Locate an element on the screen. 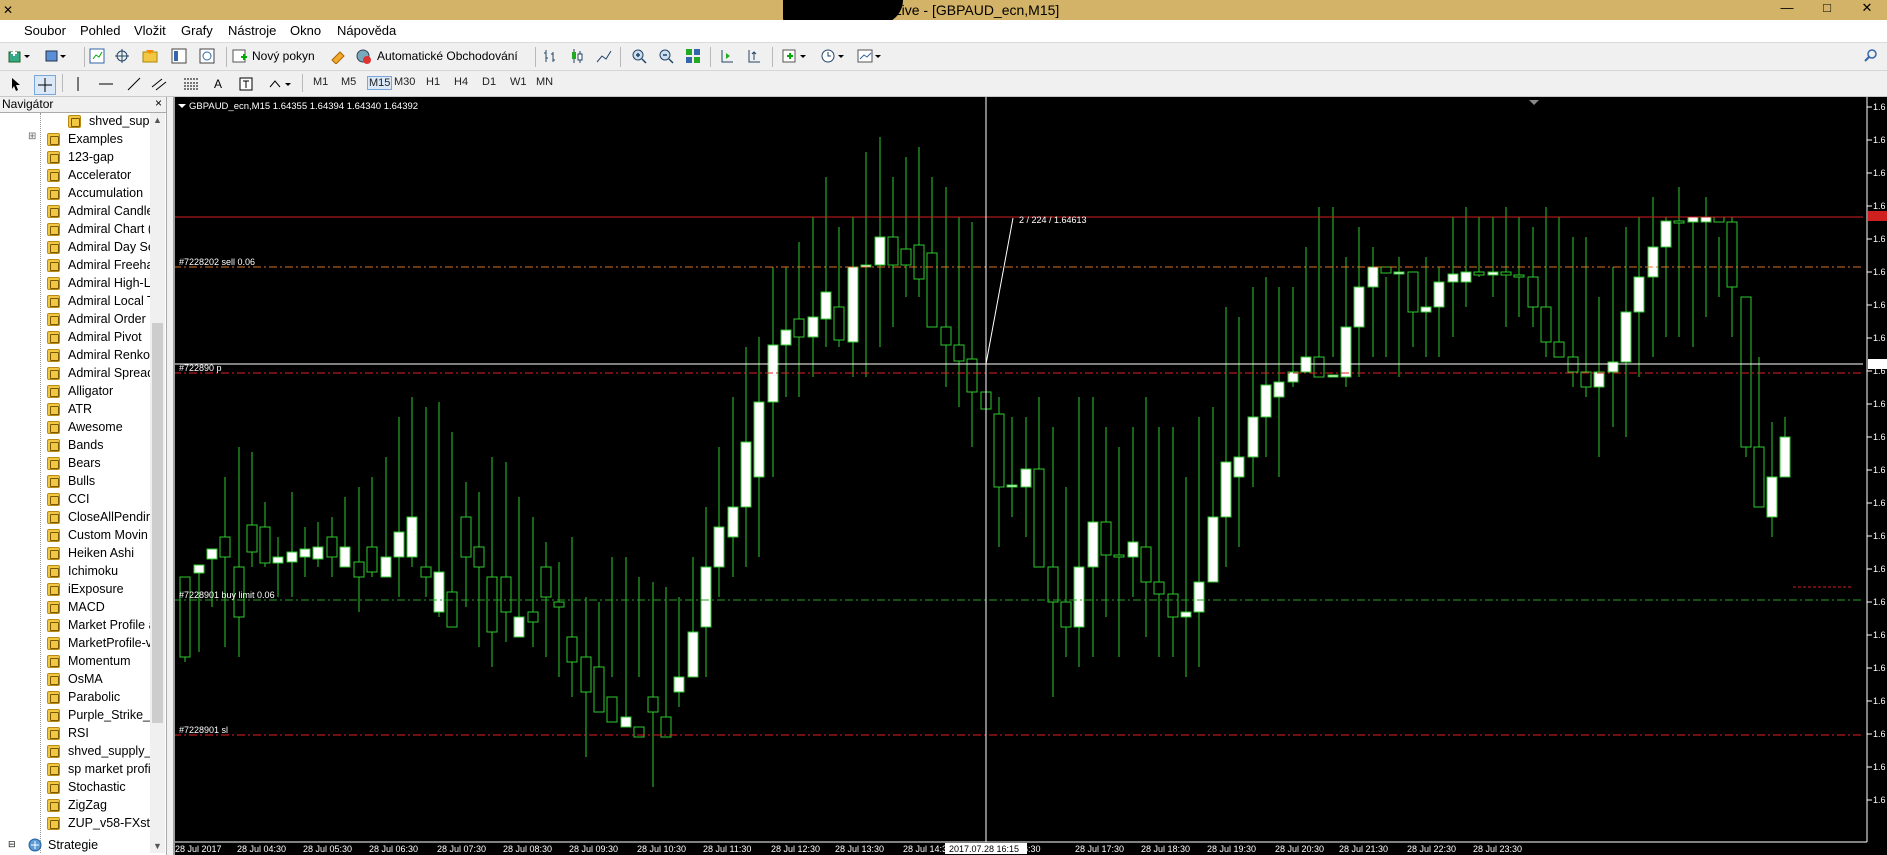 This screenshot has width=1887, height=855. tree-item: Admiral Renko is located at coordinates (98, 355).